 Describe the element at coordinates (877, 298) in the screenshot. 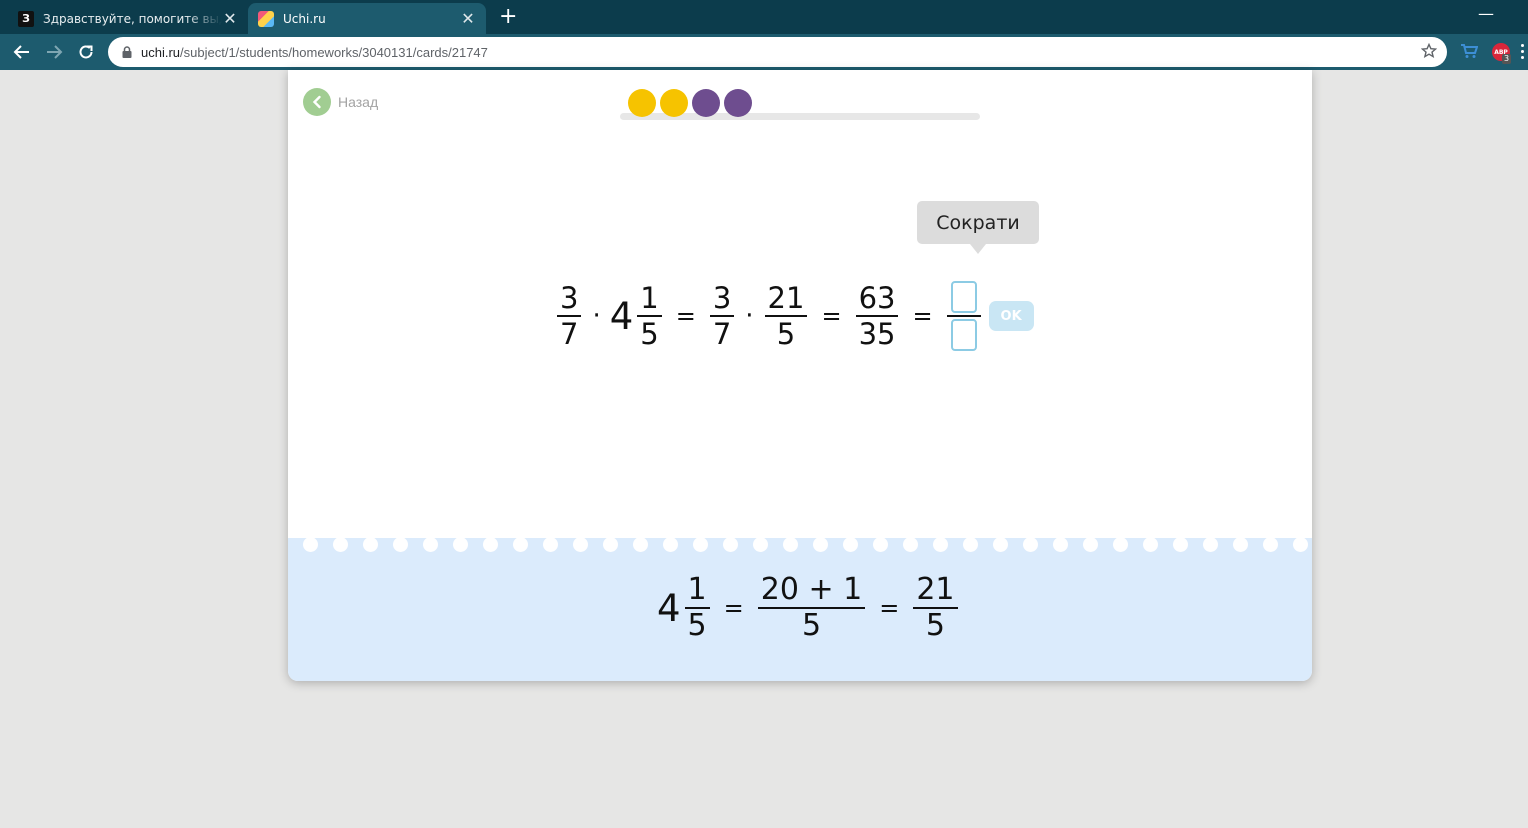

I see `numerator: 63` at that location.